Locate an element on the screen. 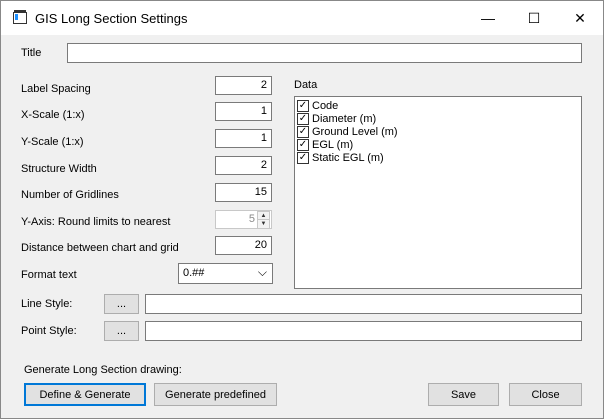  structure-width-label: Structure Width is located at coordinates (59, 169).